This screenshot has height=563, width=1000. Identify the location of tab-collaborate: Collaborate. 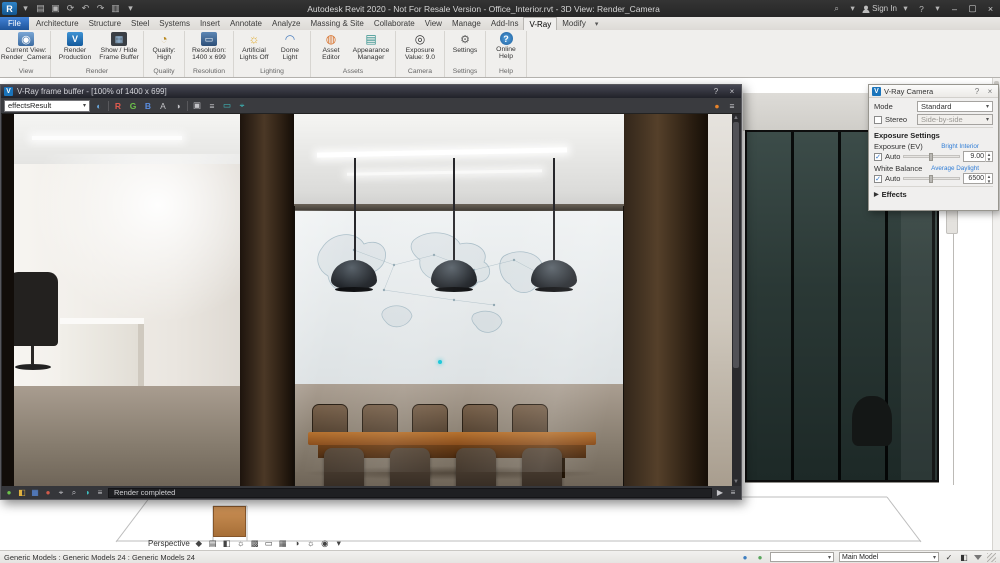
(394, 23).